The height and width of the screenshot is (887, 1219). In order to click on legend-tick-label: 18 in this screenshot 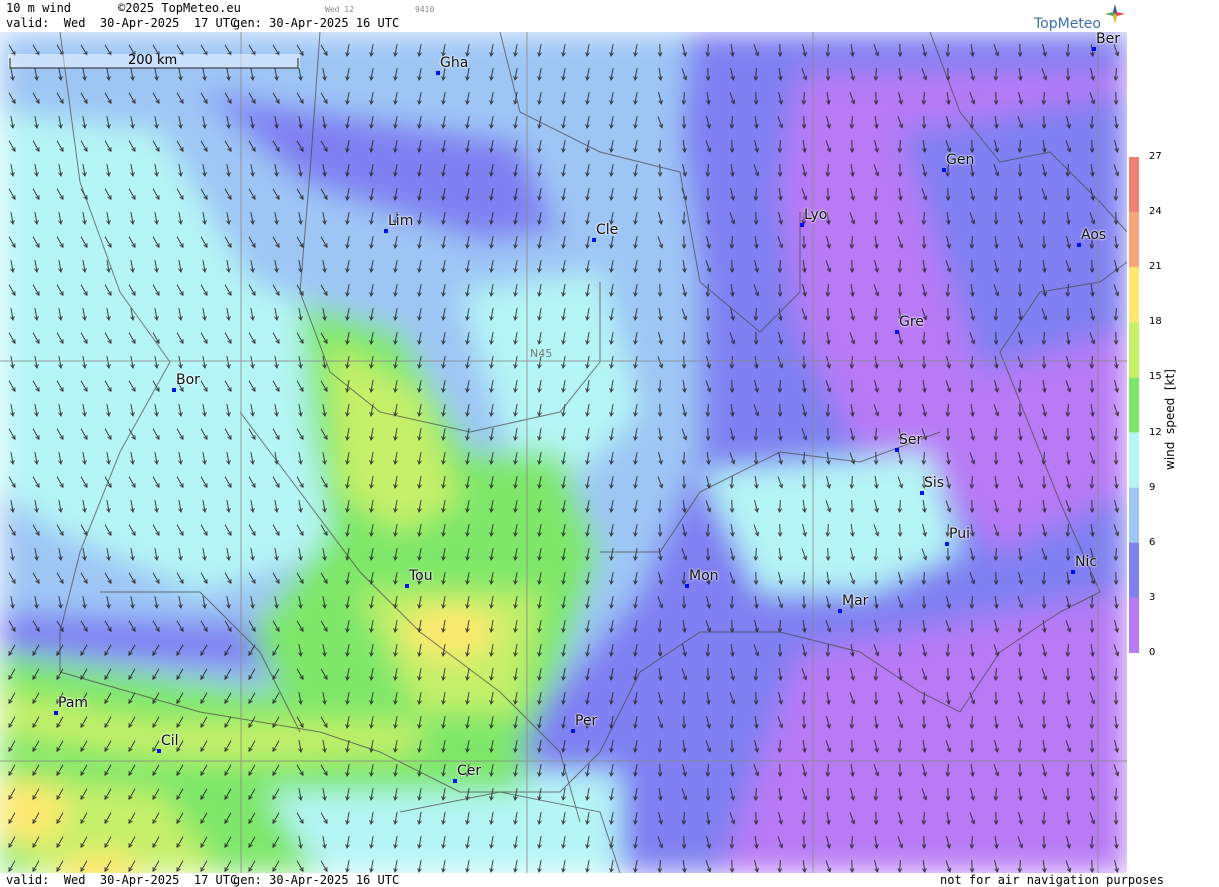, I will do `click(1155, 322)`.